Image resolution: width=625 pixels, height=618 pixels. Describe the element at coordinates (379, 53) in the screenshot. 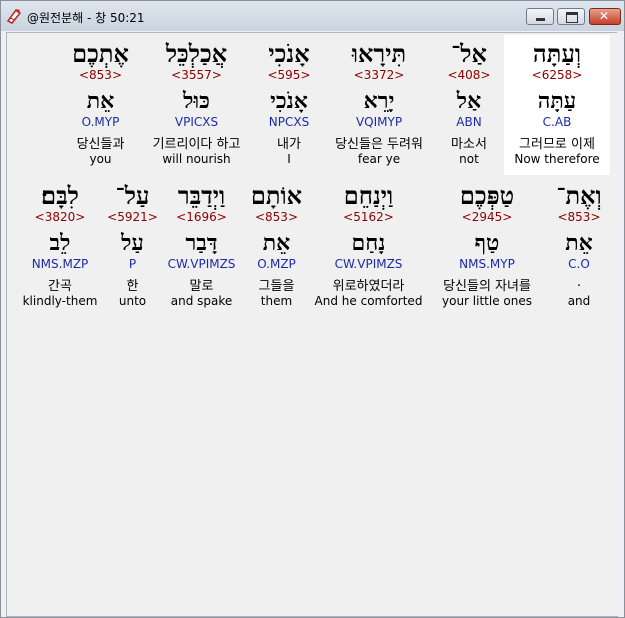

I see `hebrew-word: תִּירָאוּ` at that location.